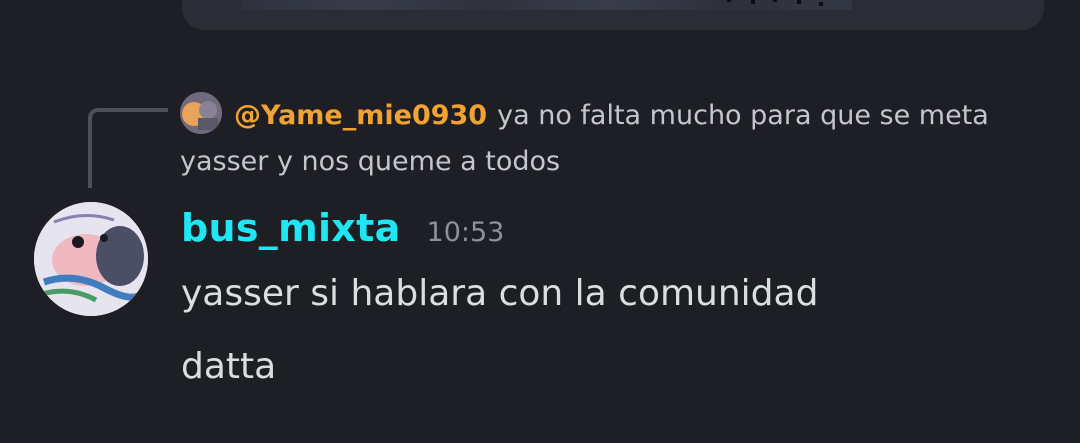 The image size is (1080, 443). I want to click on author-username: bus_mixta, so click(291, 228).